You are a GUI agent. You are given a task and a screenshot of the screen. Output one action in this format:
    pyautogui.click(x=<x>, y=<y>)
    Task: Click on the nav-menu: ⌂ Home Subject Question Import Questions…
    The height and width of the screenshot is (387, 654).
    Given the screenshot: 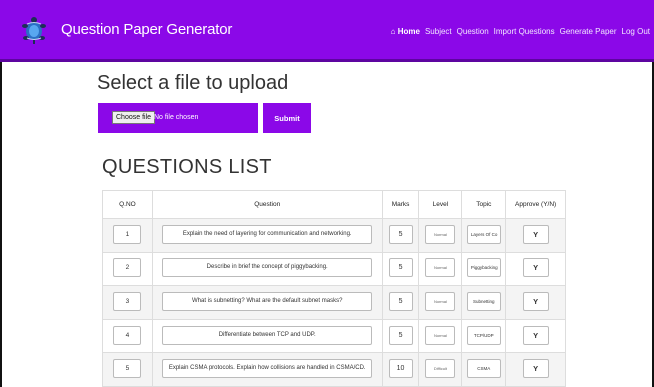 What is the action you would take?
    pyautogui.click(x=520, y=31)
    